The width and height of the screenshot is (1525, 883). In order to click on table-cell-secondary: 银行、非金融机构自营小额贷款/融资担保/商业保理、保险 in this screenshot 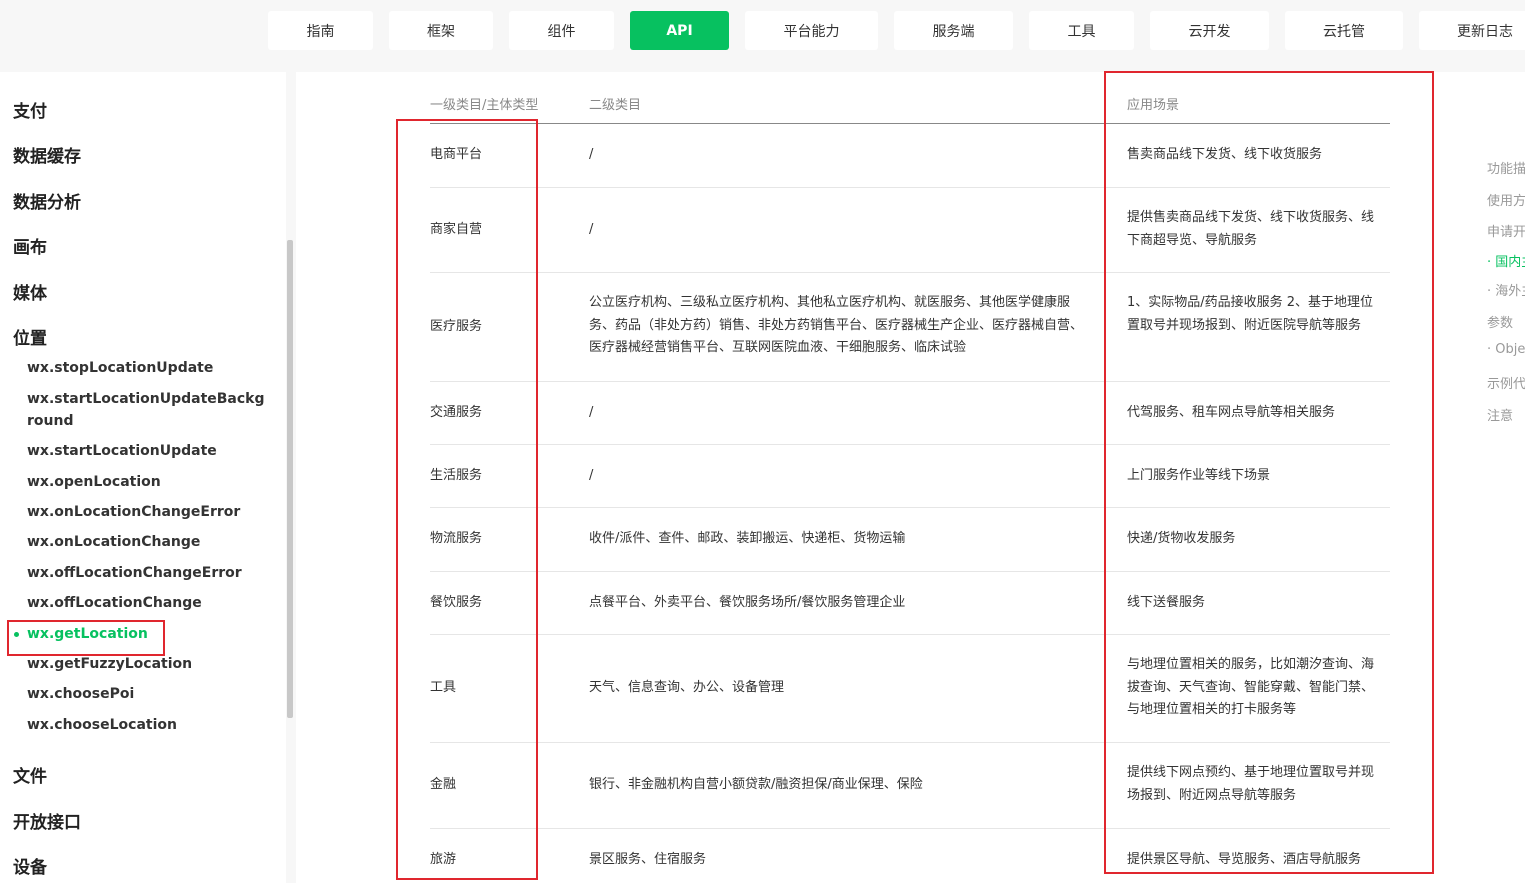, I will do `click(756, 784)`.